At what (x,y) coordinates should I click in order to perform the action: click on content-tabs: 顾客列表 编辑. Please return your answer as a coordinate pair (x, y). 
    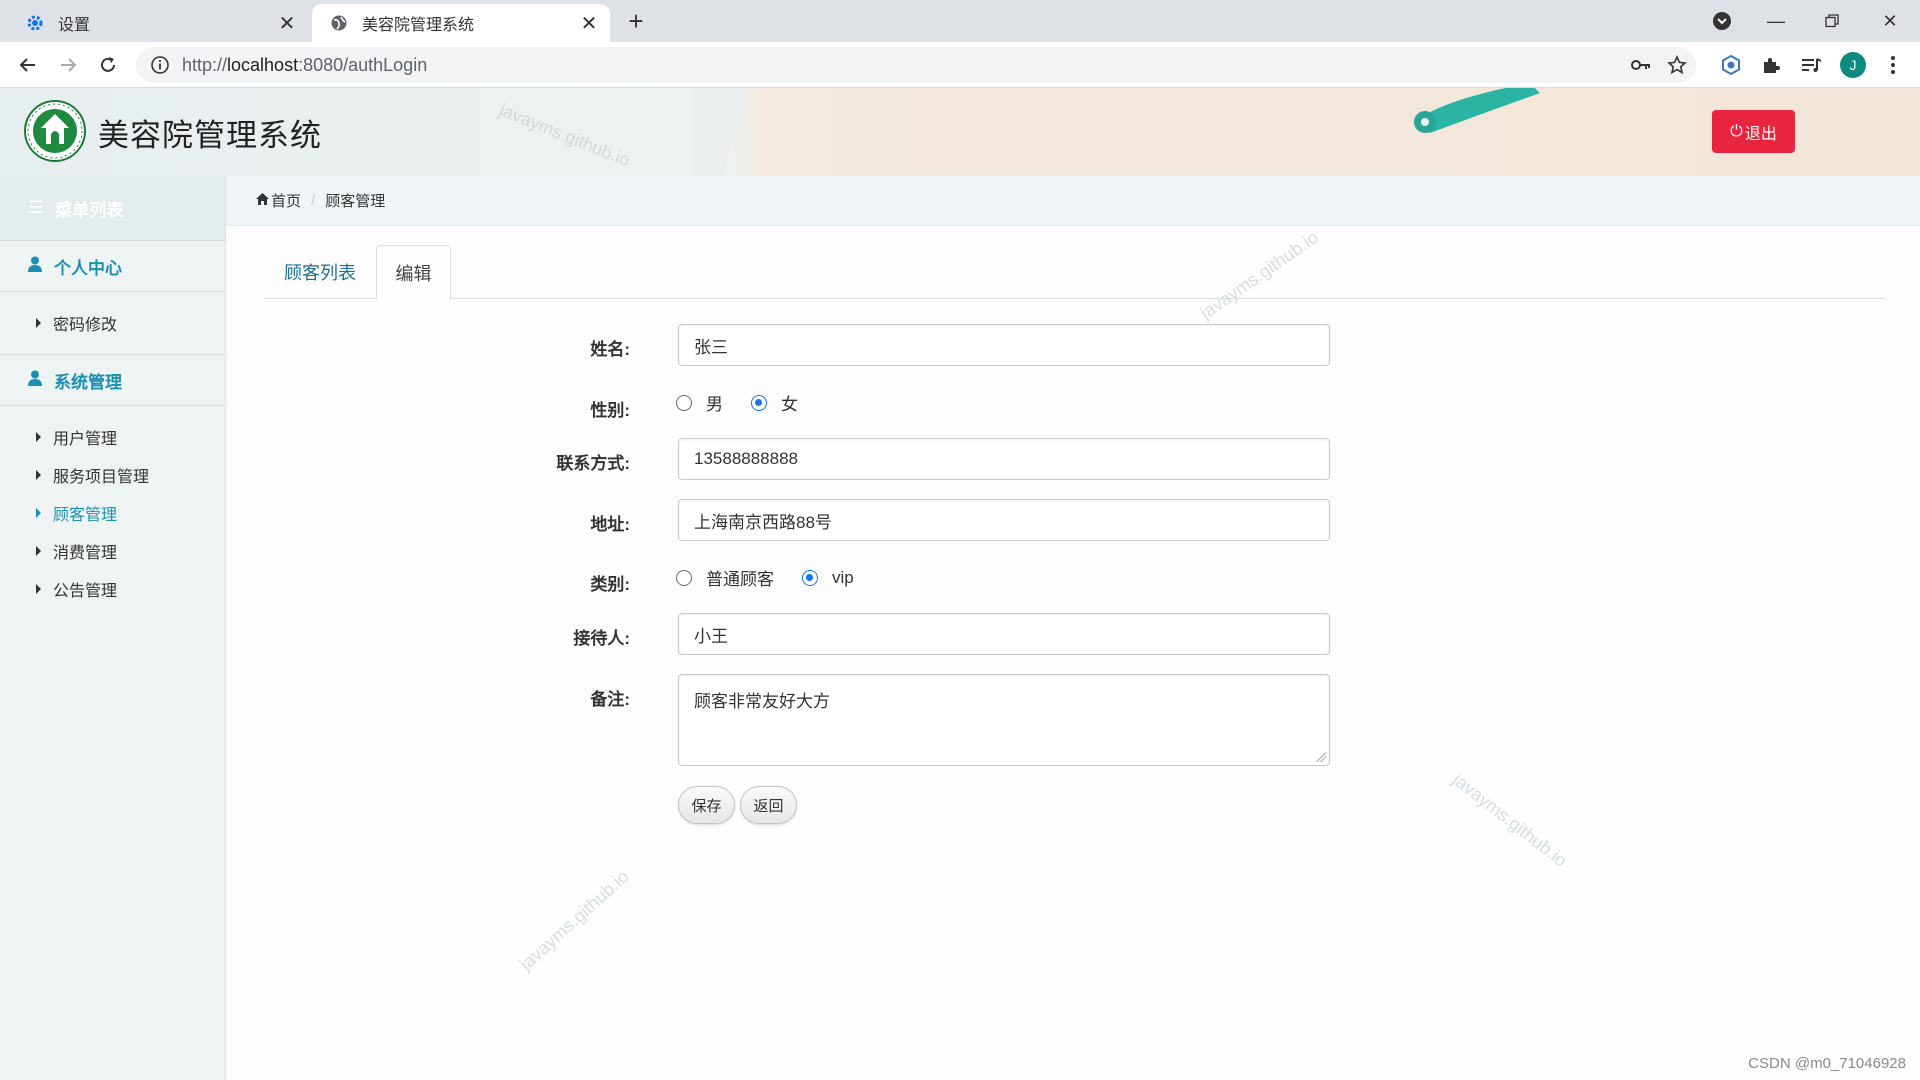
    Looking at the image, I should click on (1074, 272).